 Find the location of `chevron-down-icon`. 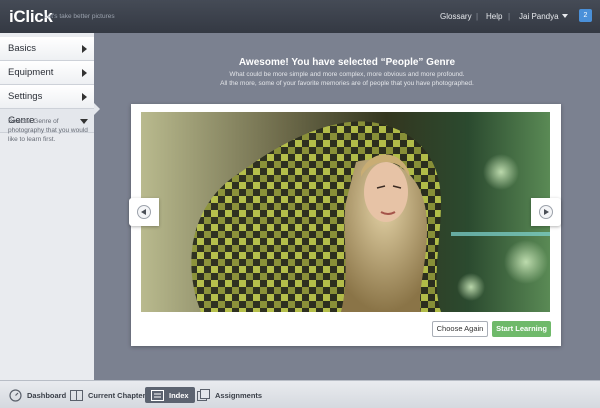

chevron-down-icon is located at coordinates (564, 16).